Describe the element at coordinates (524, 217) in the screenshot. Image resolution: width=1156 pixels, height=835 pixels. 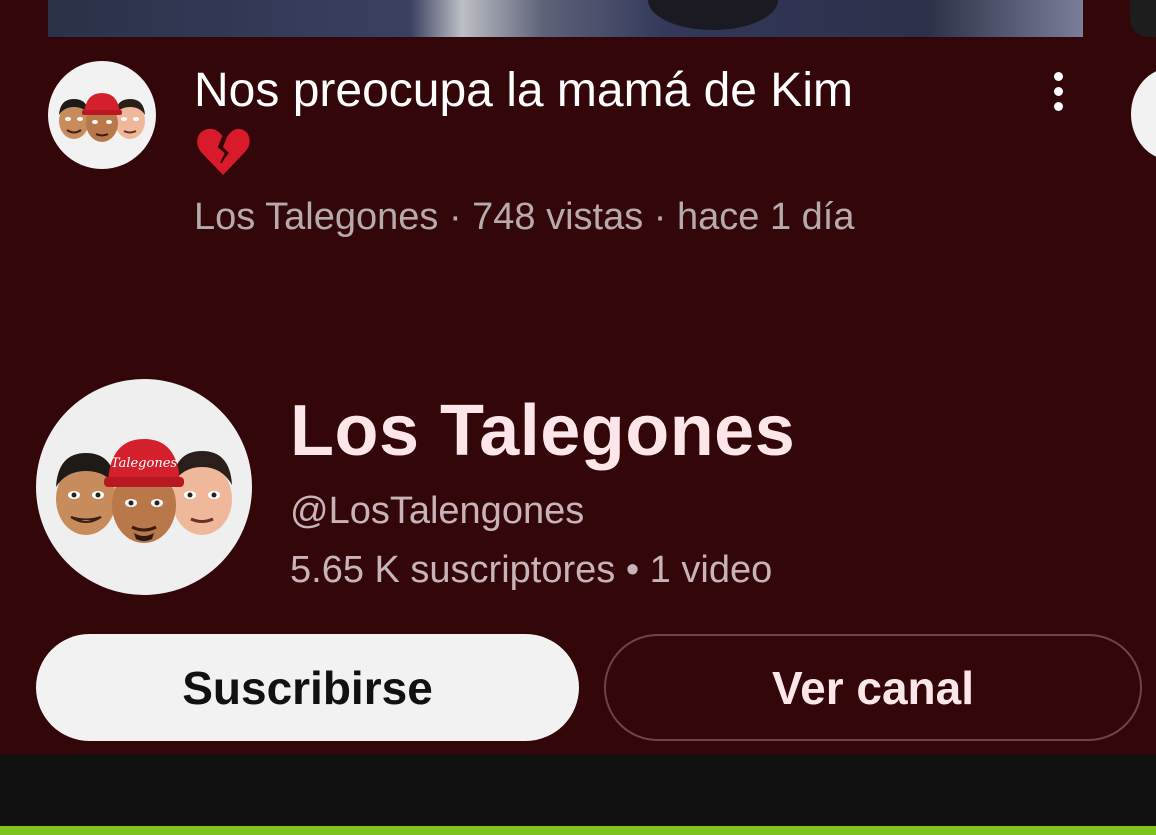
I see `video-meta: Los Talegones · 748 vistas · hace 1 día` at that location.